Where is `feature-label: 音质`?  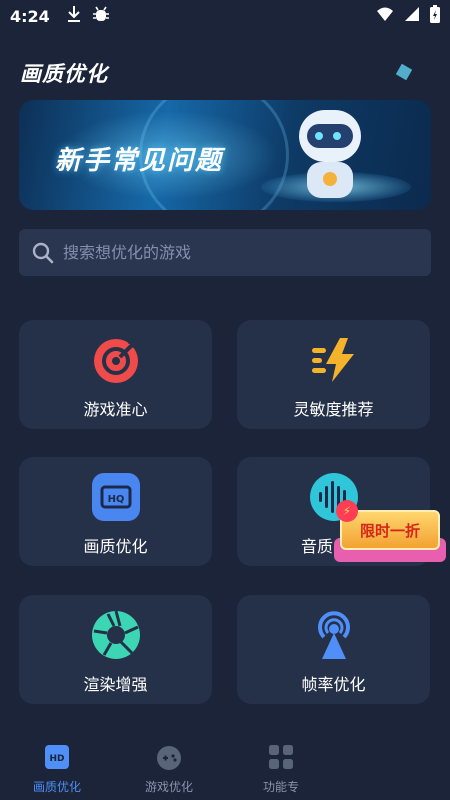 feature-label: 音质 is located at coordinates (317, 546).